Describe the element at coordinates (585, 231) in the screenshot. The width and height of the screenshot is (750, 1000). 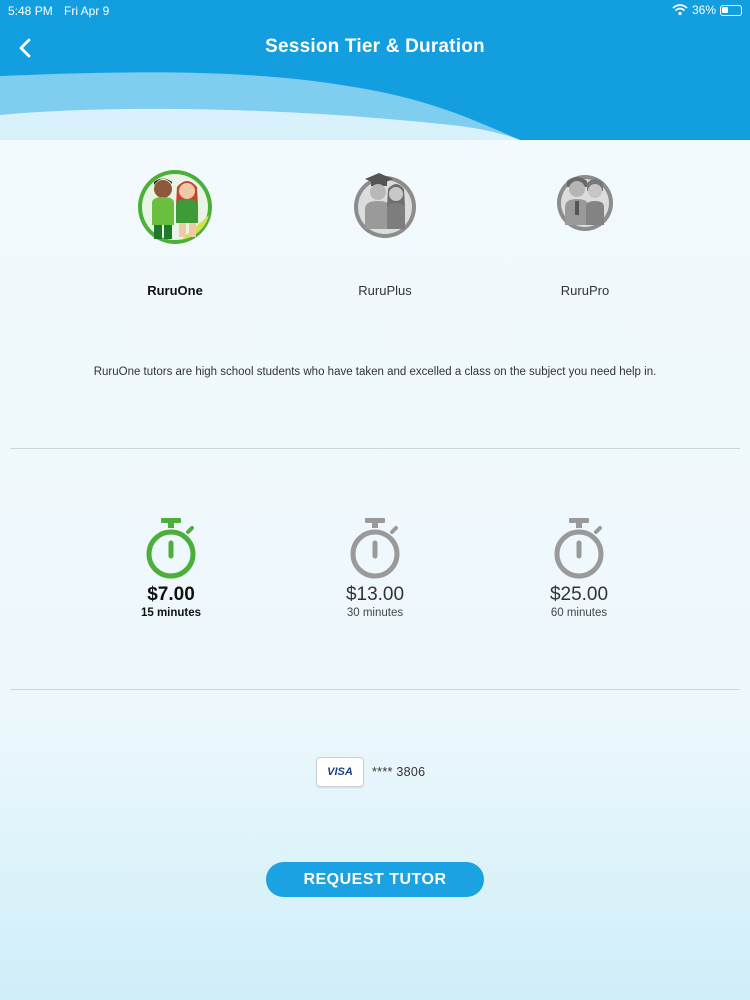
I see `tier-option-ruropro: RuruPro` at that location.